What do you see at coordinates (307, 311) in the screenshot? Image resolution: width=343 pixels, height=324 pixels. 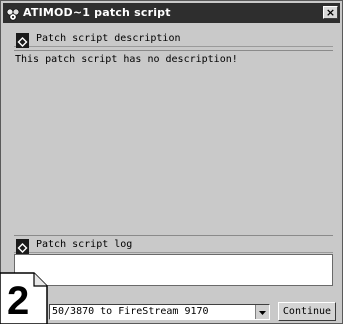 I see `continue-button: Continue` at bounding box center [307, 311].